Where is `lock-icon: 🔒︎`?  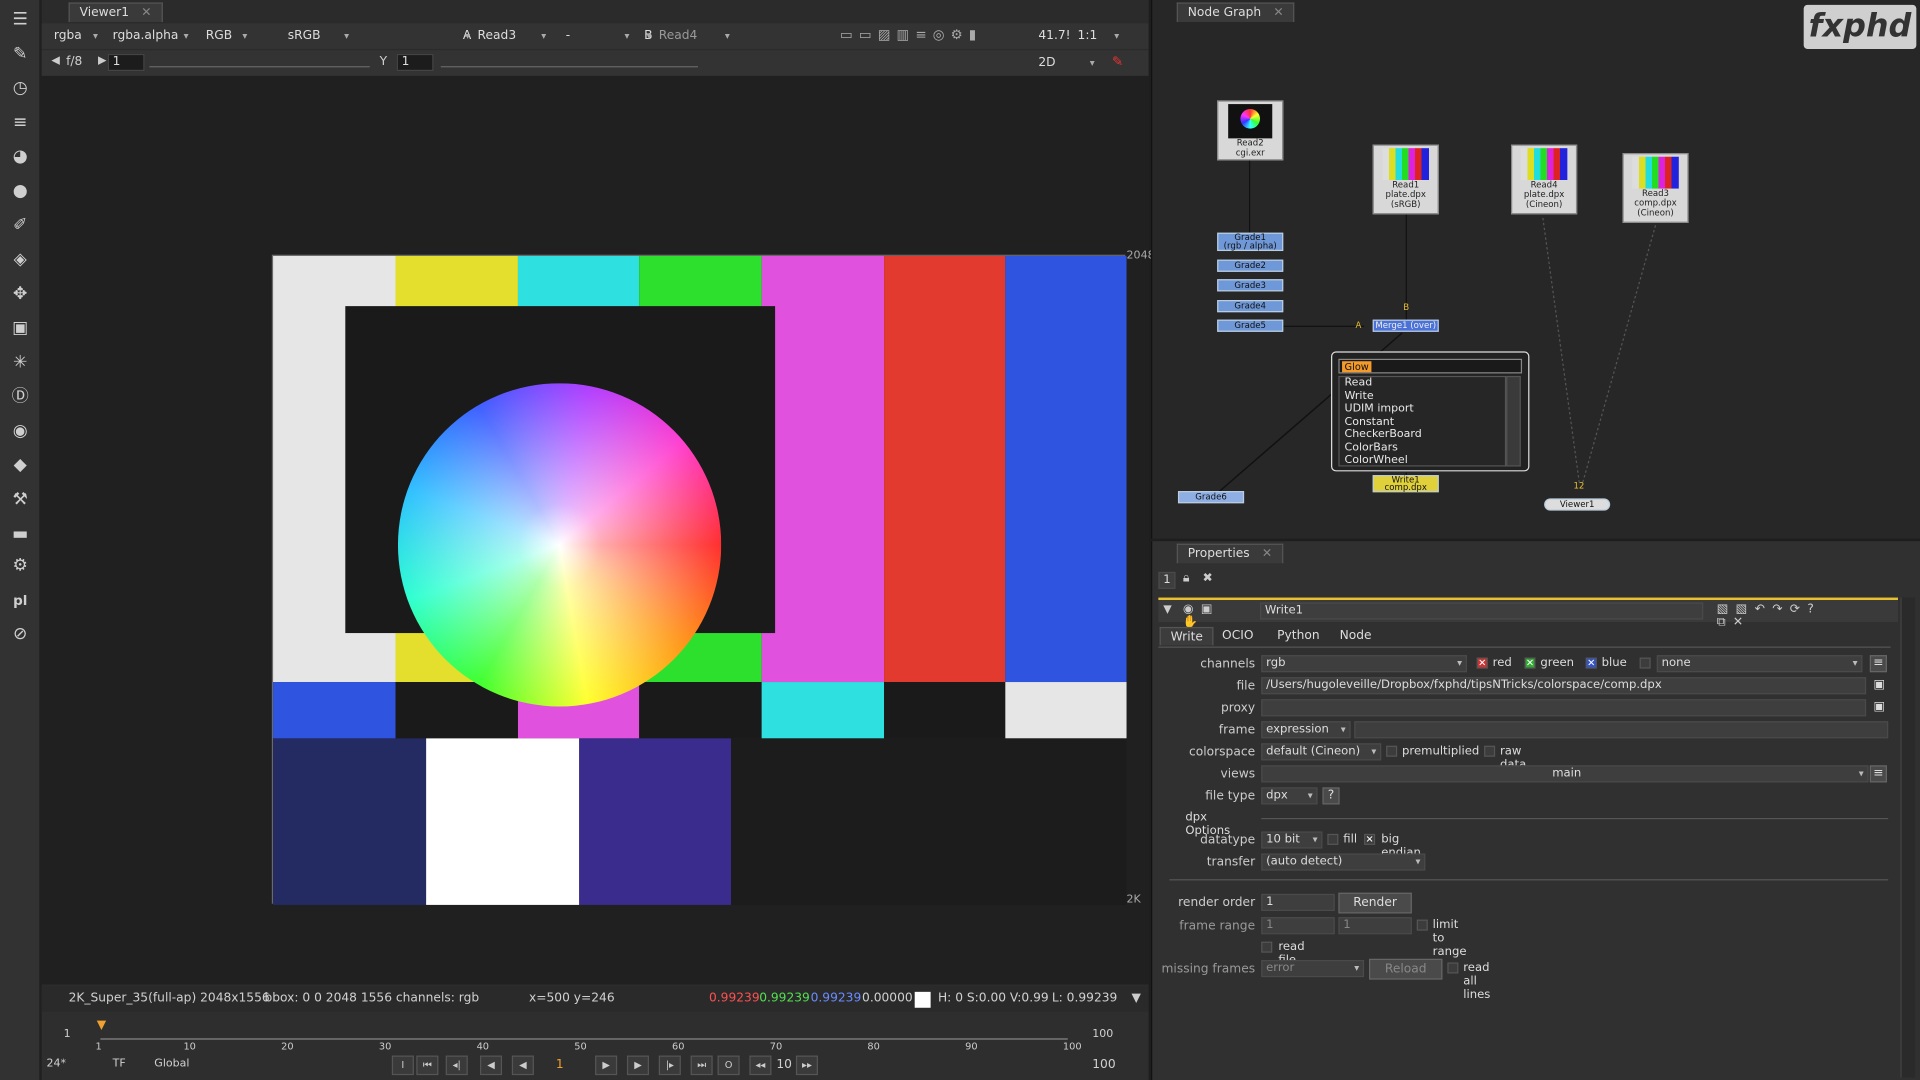 lock-icon: 🔒︎ is located at coordinates (1186, 578).